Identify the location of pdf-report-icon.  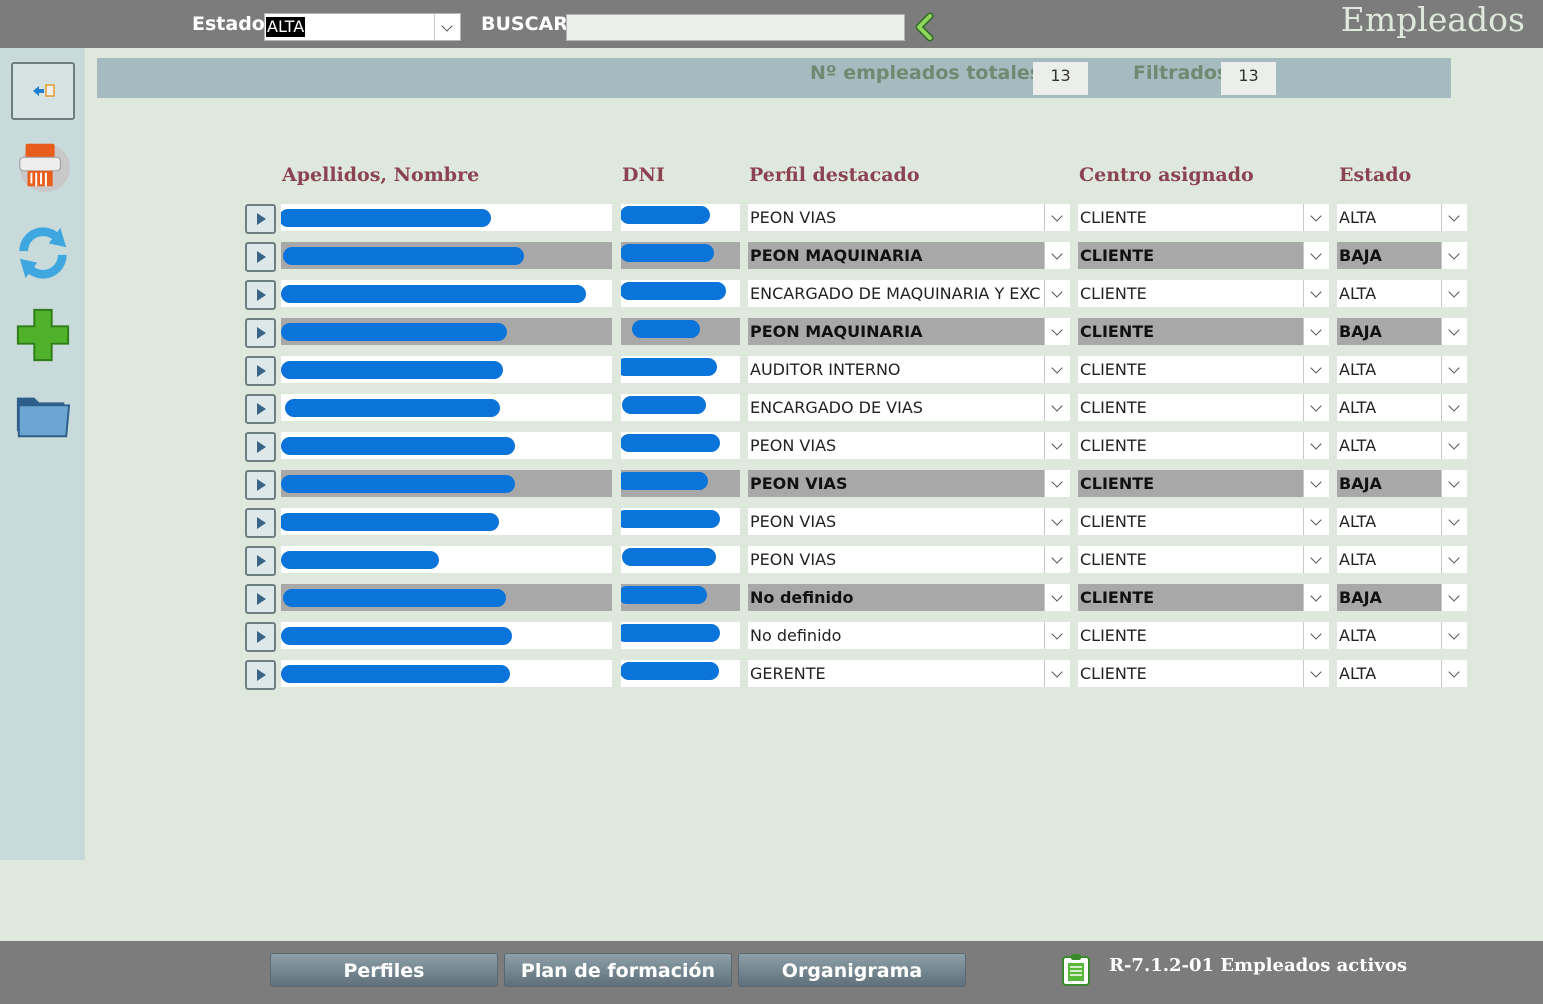
(43, 165).